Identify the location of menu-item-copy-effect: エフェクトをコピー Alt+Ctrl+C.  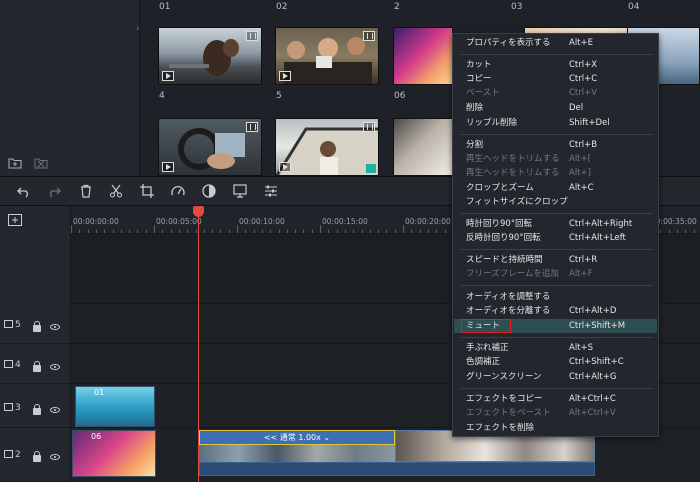
(555, 399).